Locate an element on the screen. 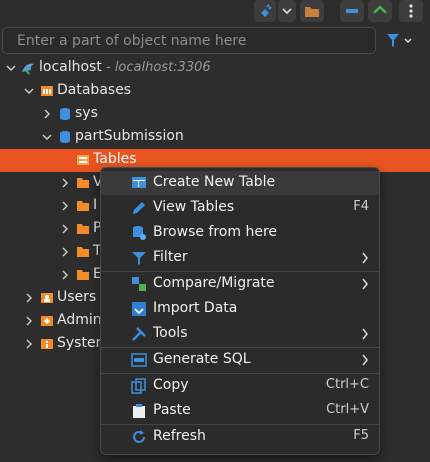  menu-item-create-new-table: Create New Table is located at coordinates (240, 183).